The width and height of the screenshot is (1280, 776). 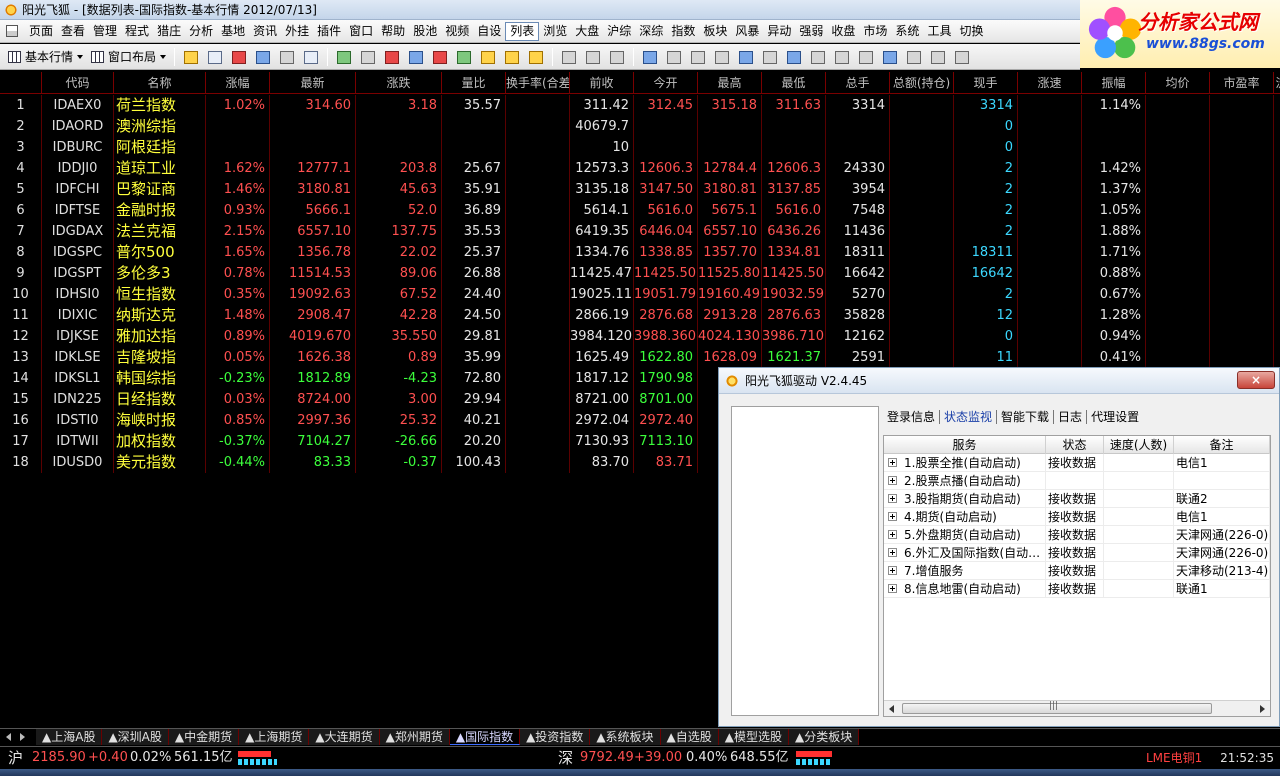 I want to click on menu-item: 工具, so click(x=939, y=31).